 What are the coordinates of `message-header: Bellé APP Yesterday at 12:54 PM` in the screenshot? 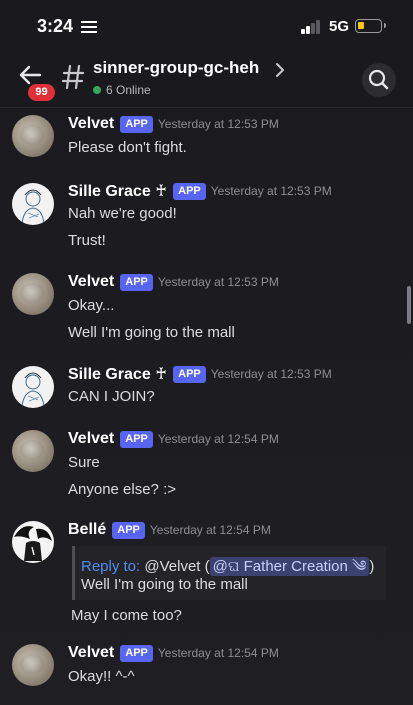 It's located at (169, 531).